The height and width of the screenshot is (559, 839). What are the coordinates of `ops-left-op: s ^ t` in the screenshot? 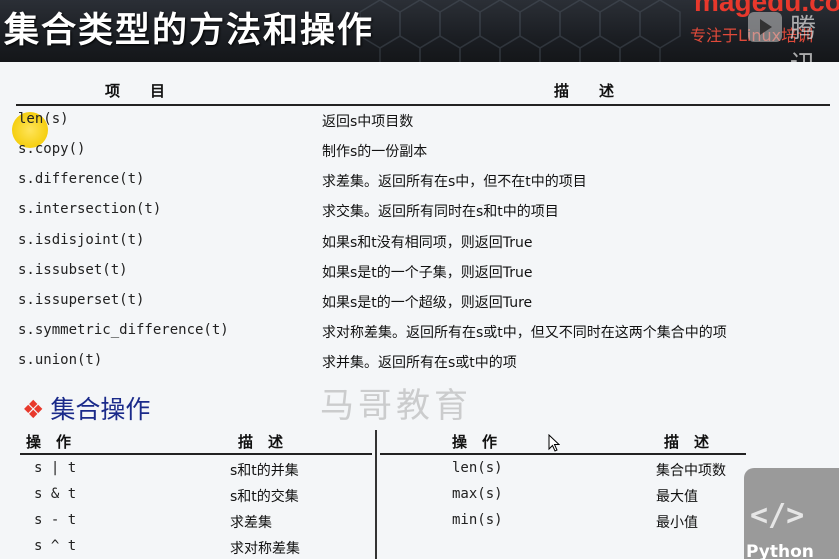 It's located at (55, 546).